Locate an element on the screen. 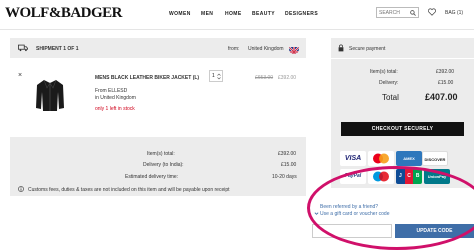 This screenshot has height=250, width=474. stock-warning: only 1 left in stock is located at coordinates (115, 109).